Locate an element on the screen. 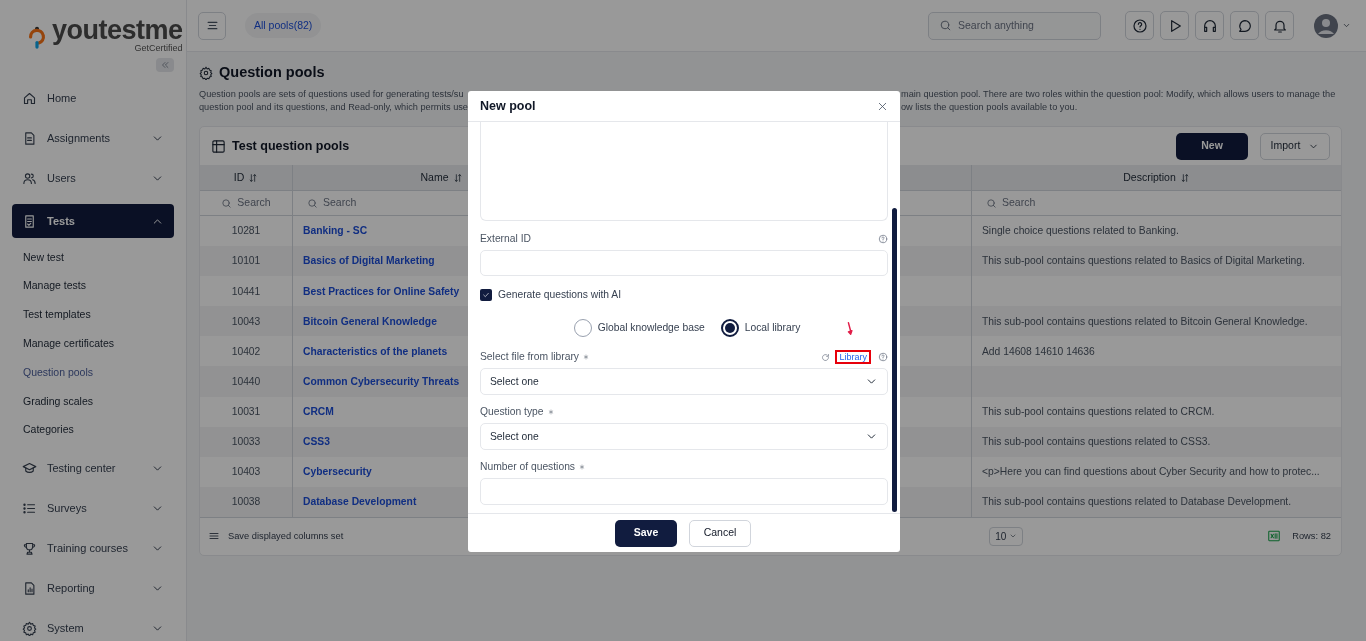  description-text: question pool and its questions, and Read-only, which permits use is located at coordinates (333, 107).